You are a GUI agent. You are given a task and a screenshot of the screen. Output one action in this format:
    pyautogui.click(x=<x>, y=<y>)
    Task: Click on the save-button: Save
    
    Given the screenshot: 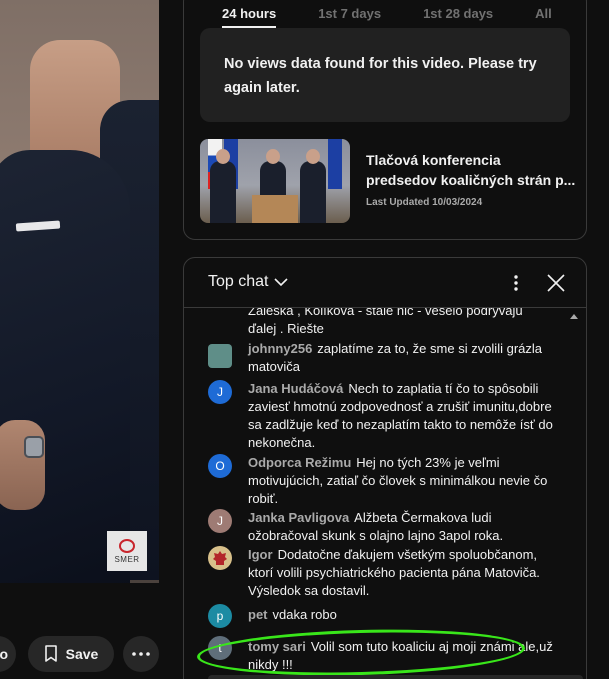 What is the action you would take?
    pyautogui.click(x=71, y=654)
    